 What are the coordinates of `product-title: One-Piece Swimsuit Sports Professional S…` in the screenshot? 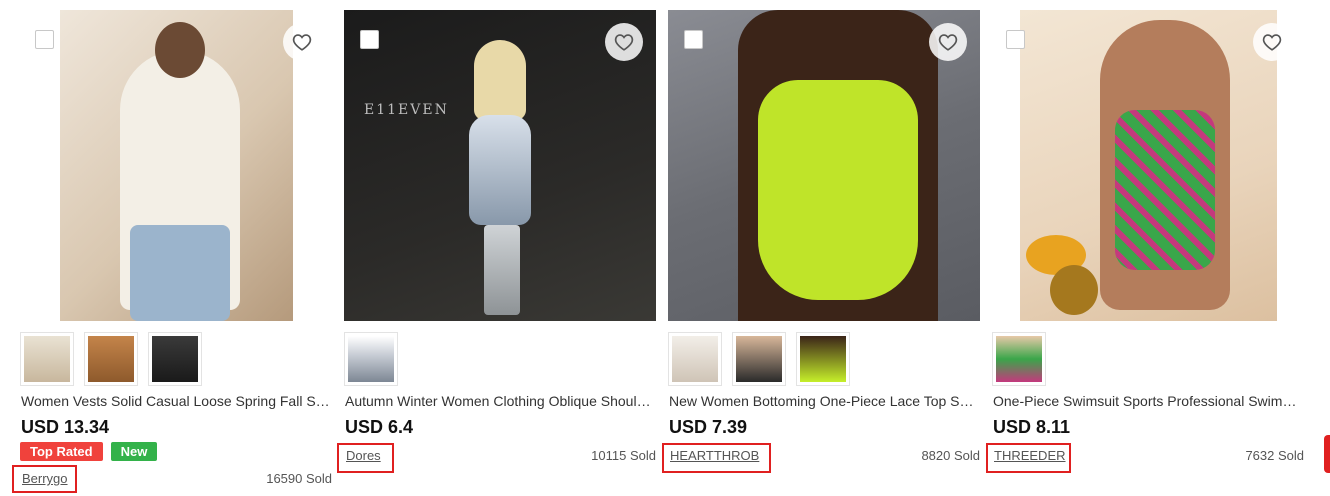 It's located at (1148, 401).